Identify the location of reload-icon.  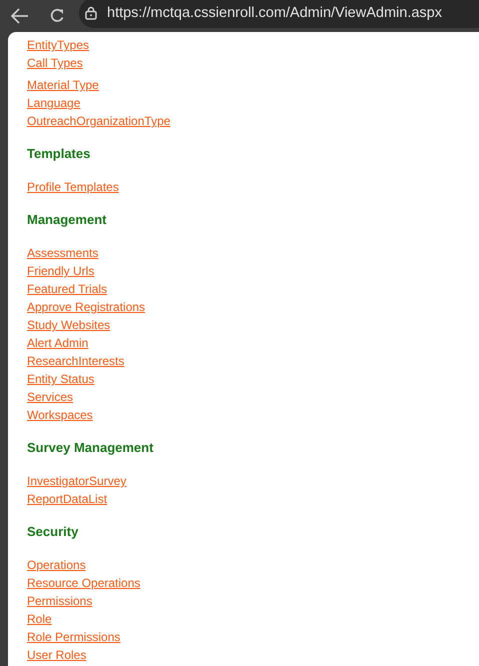
(57, 16).